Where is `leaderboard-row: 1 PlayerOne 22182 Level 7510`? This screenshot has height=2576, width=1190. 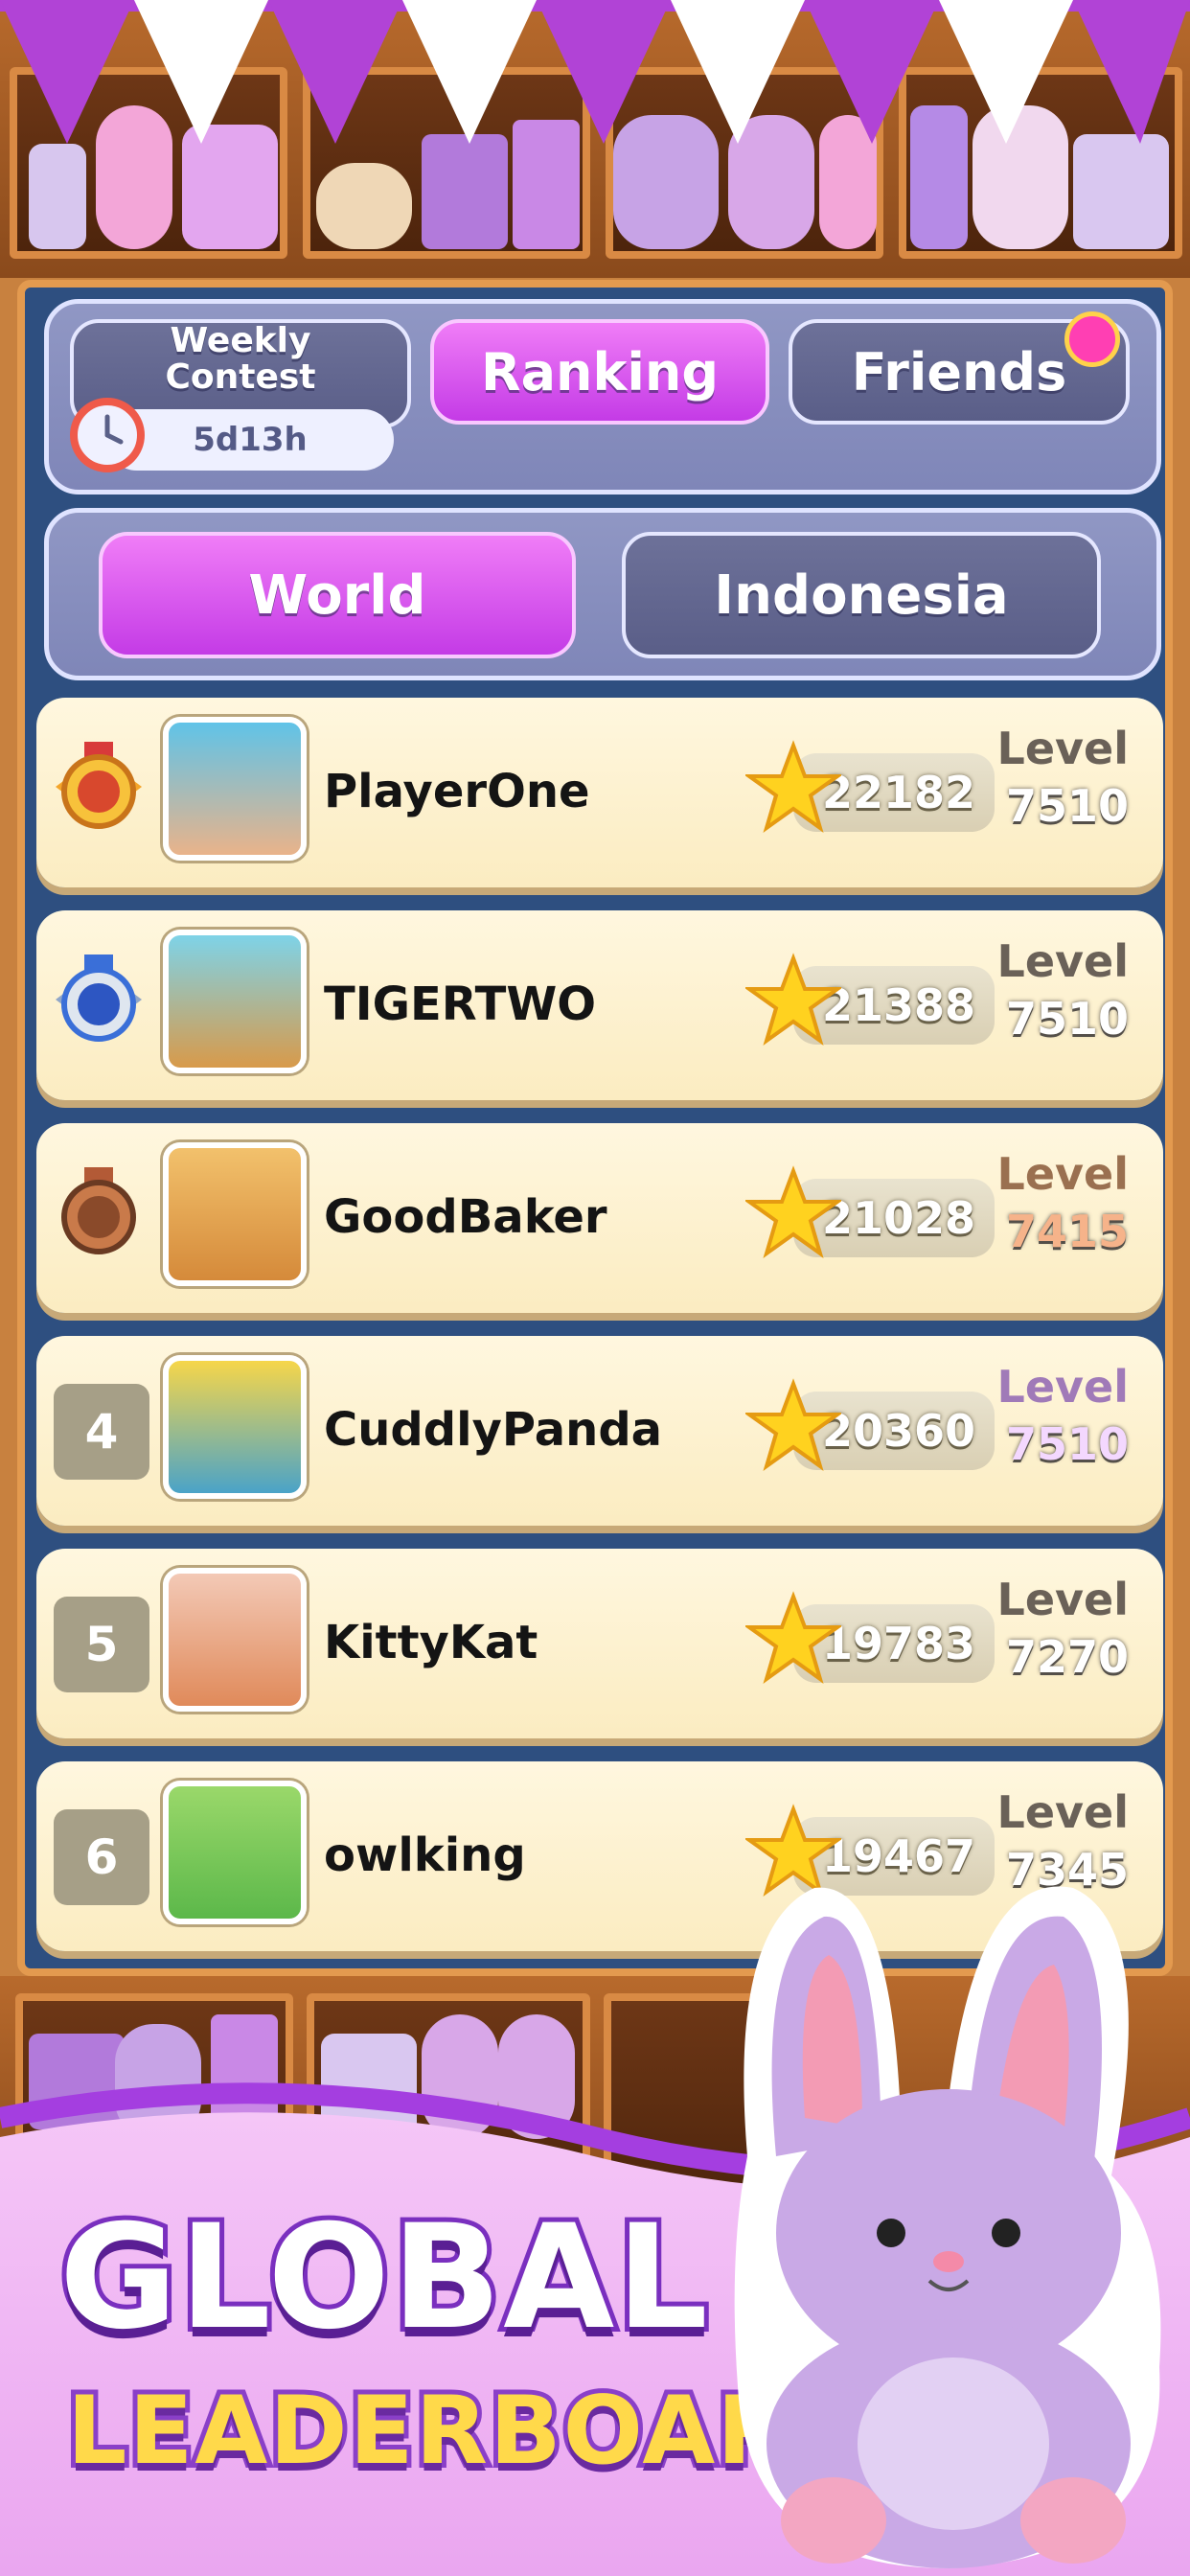
leaderboard-row: 1 PlayerOne 22182 Level 7510 is located at coordinates (600, 792).